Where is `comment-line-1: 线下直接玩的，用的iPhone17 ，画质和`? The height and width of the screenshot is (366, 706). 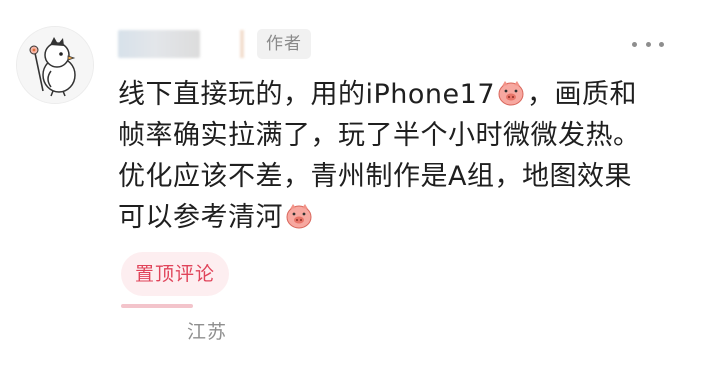
comment-line-1: 线下直接玩的，用的iPhone17 ，画质和 is located at coordinates (398, 94).